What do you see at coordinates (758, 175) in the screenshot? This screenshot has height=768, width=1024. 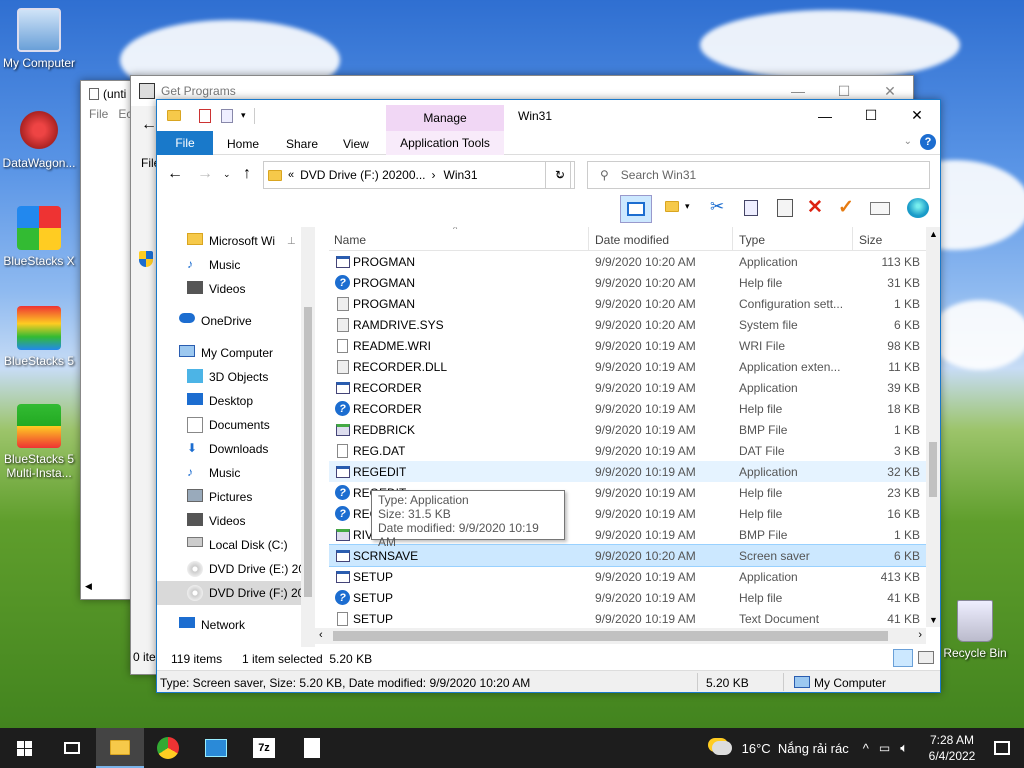 I see `search-input: ⚲ Search Win31` at bounding box center [758, 175].